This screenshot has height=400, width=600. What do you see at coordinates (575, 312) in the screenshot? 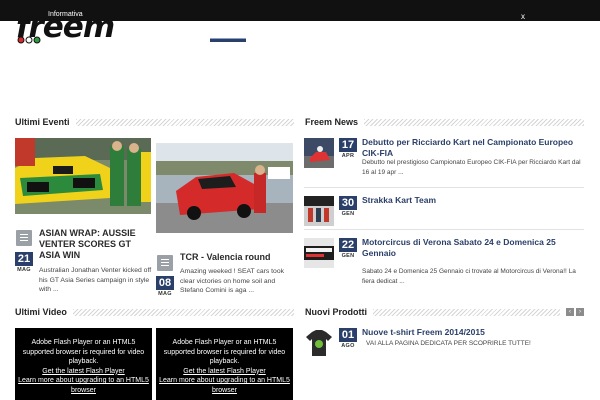
I see `product-carousel-arrows: ‹ ›` at bounding box center [575, 312].